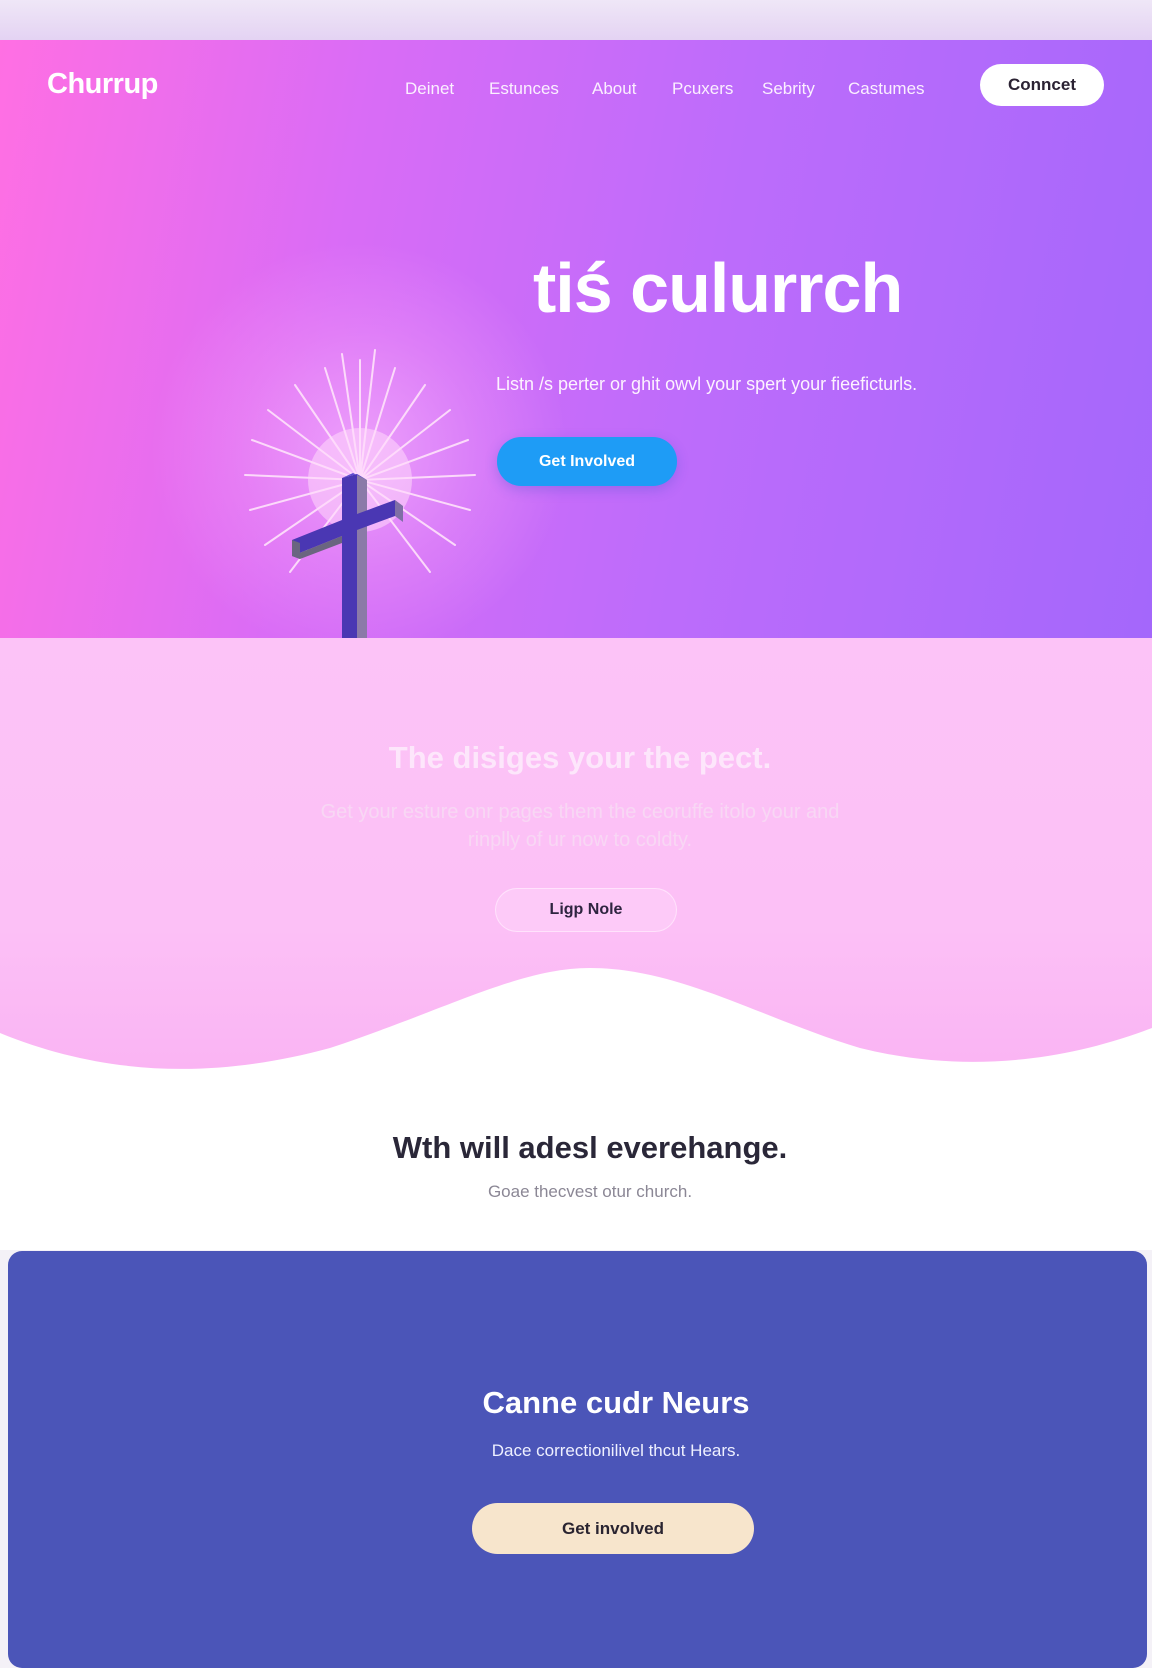  Describe the element at coordinates (580, 757) in the screenshot. I see `pink-section-title: The disiges your the pect.` at that location.